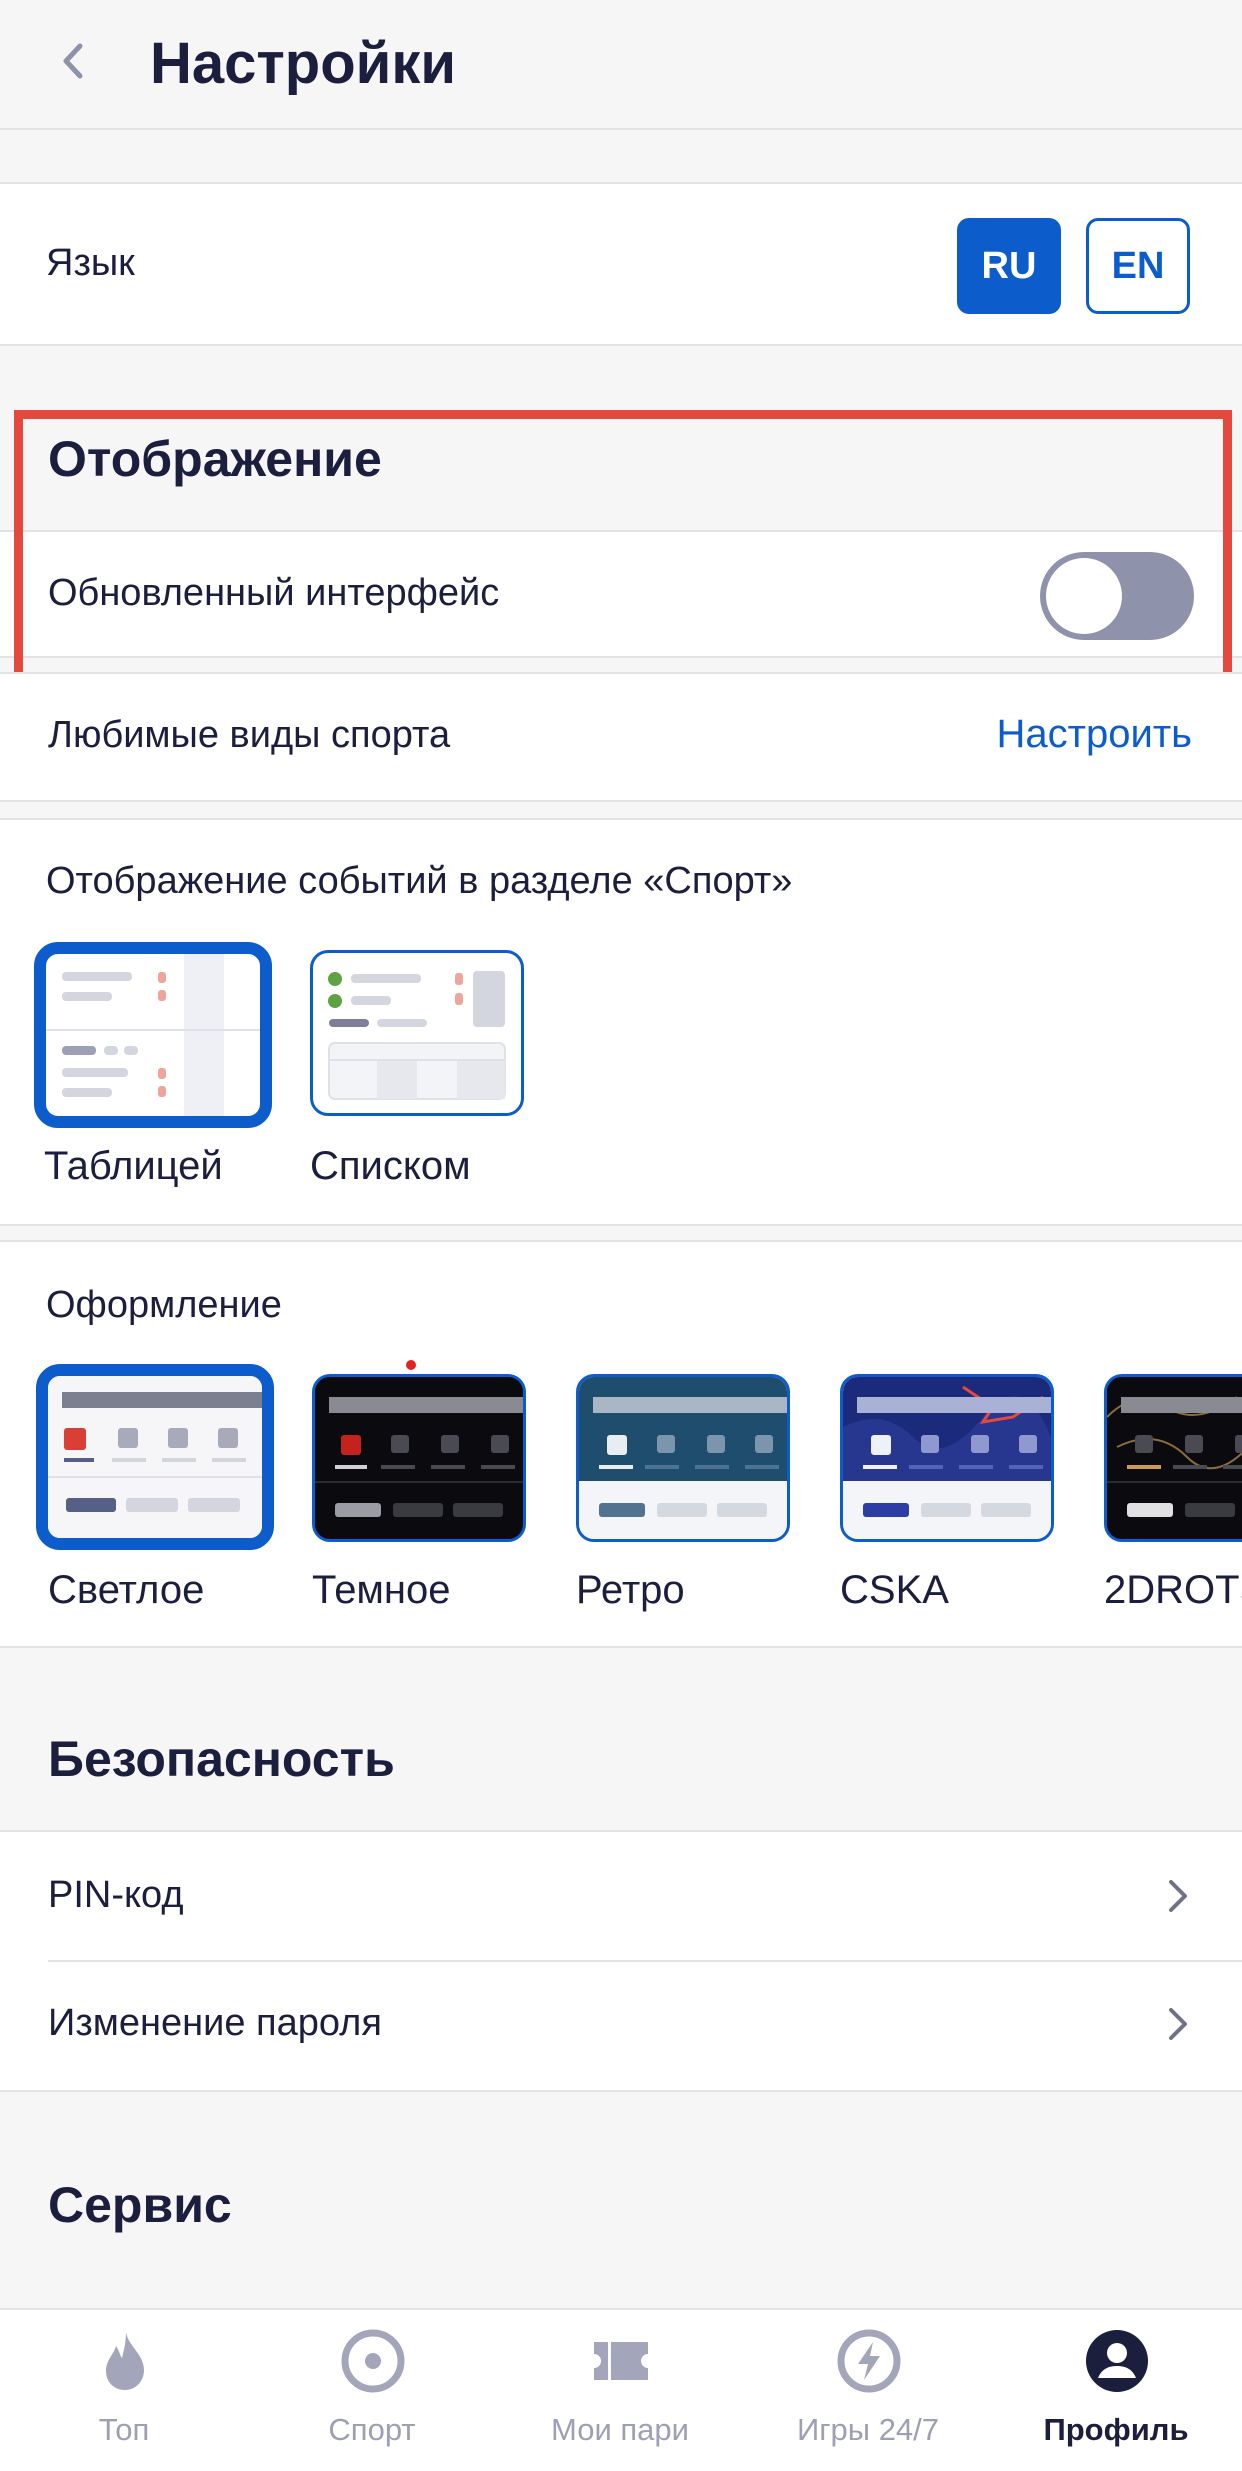 This screenshot has height=2471, width=1242. Describe the element at coordinates (869, 2361) in the screenshot. I see `lightning-icon` at that location.